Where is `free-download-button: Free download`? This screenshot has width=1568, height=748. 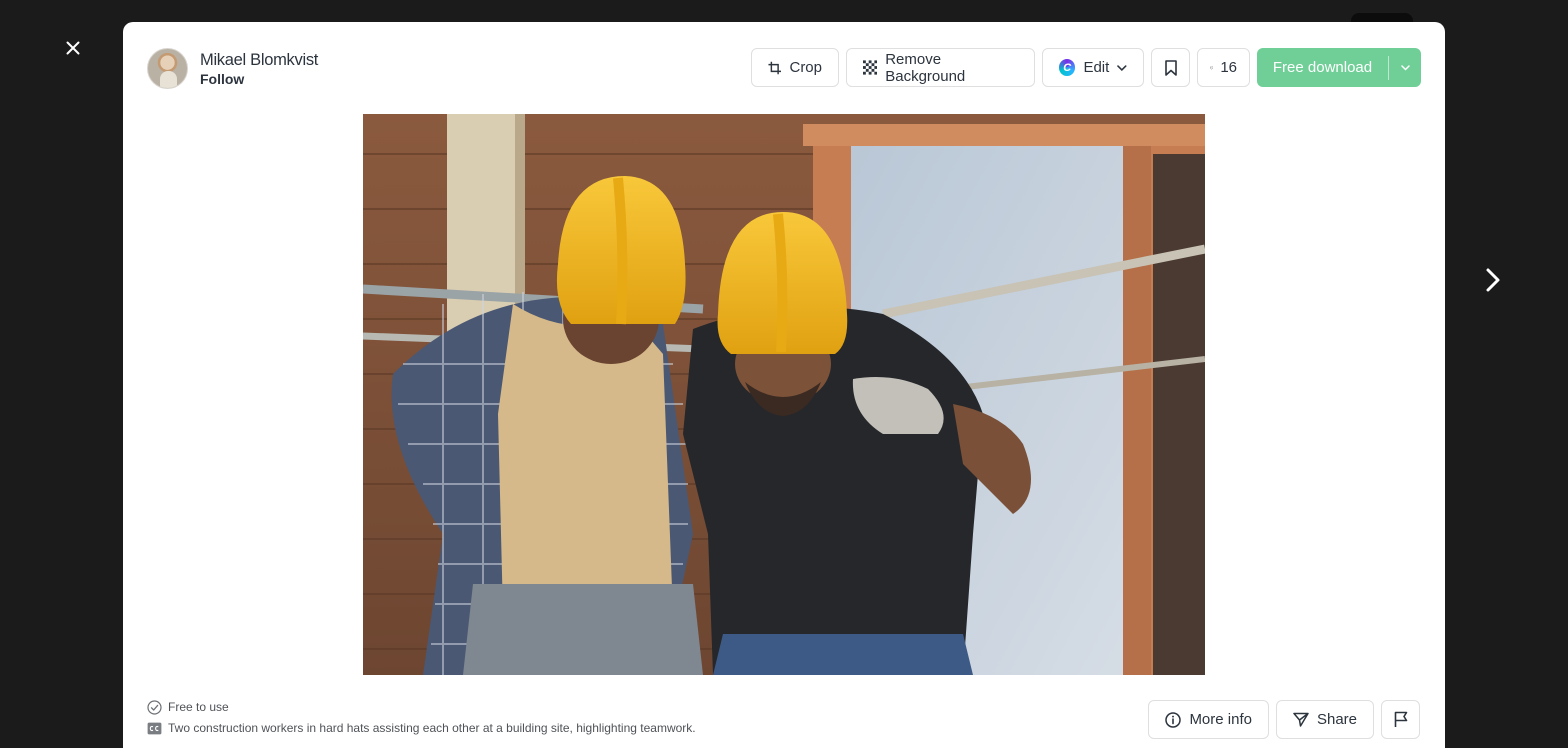 free-download-button: Free download is located at coordinates (1339, 67).